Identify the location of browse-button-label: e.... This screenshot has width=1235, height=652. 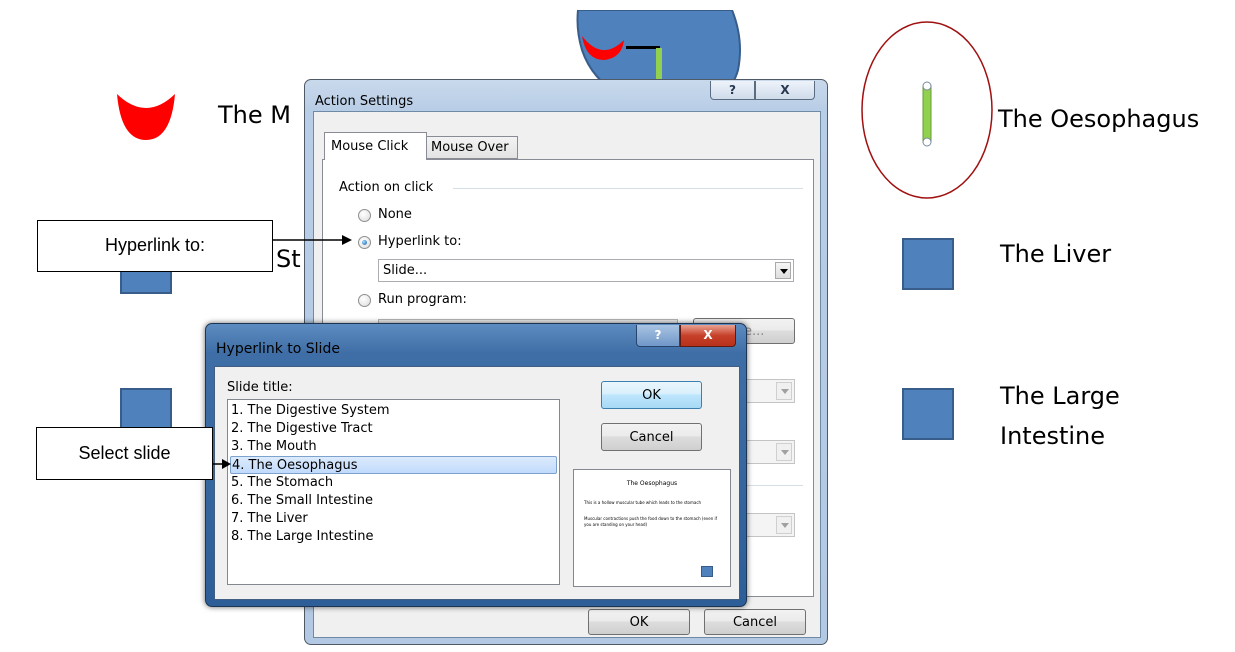
(754, 331).